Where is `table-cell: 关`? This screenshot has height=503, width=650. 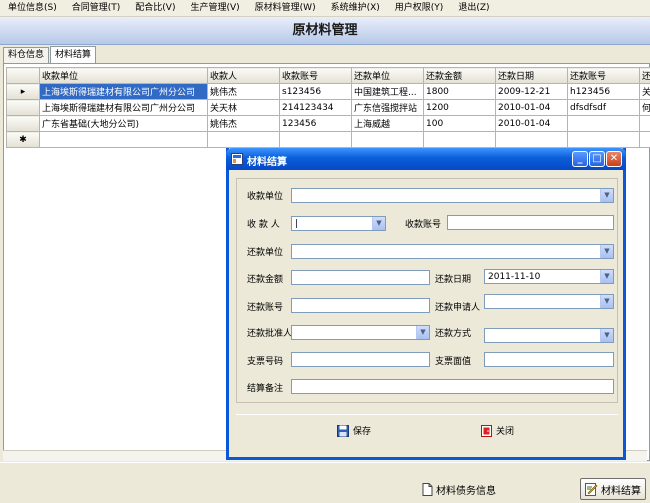 table-cell: 关 is located at coordinates (644, 91).